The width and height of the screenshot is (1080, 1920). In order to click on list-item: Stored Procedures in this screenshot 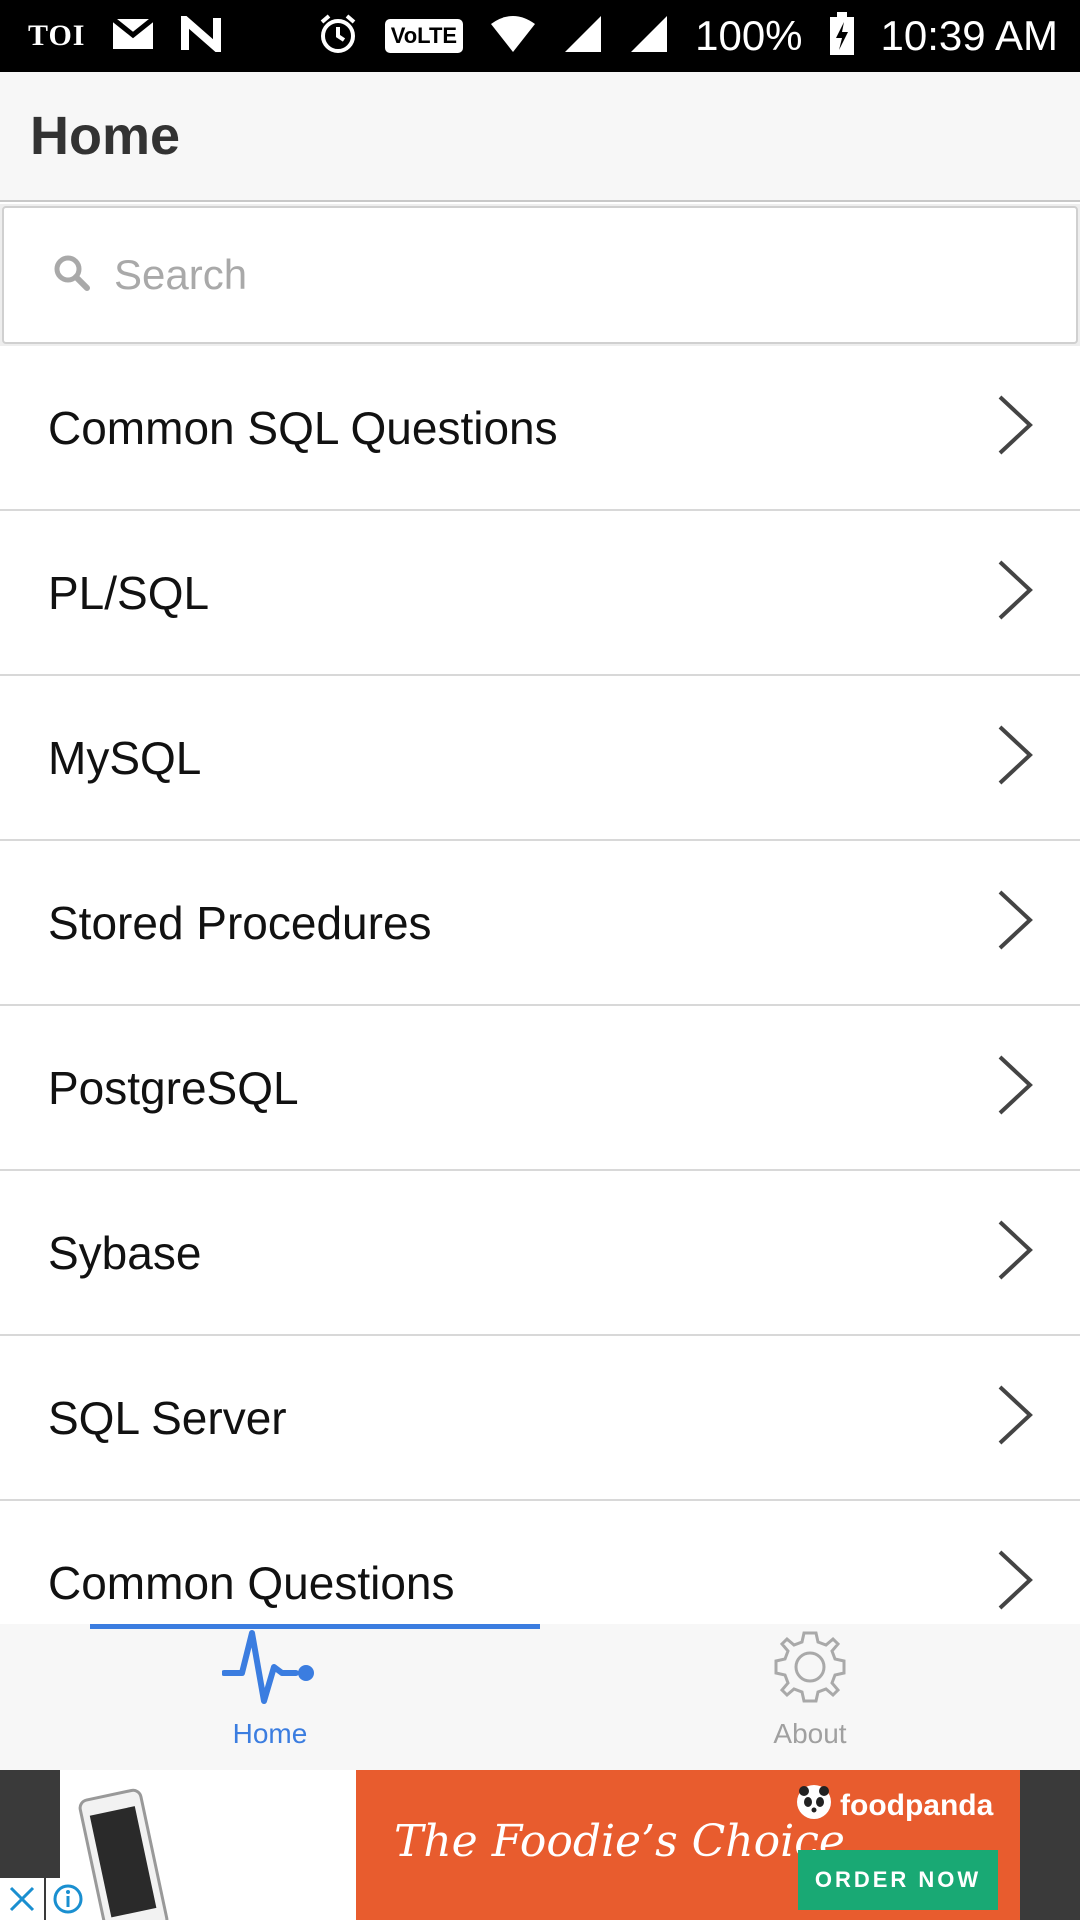, I will do `click(540, 923)`.